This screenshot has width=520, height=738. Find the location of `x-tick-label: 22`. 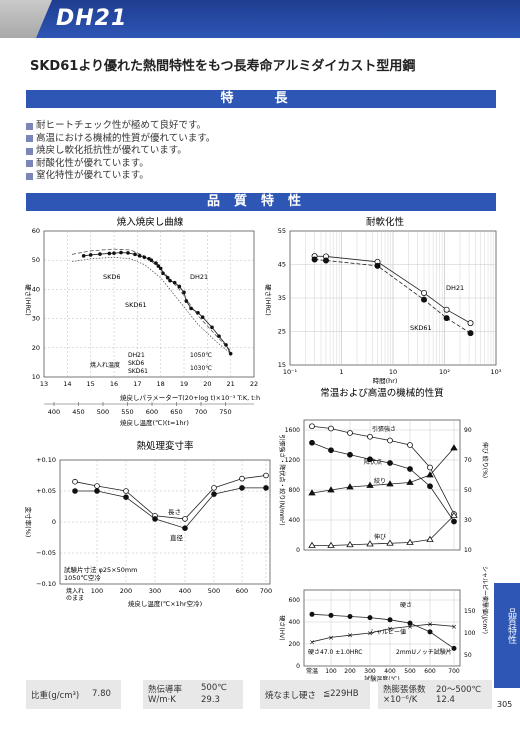

x-tick-label: 22 is located at coordinates (254, 384).